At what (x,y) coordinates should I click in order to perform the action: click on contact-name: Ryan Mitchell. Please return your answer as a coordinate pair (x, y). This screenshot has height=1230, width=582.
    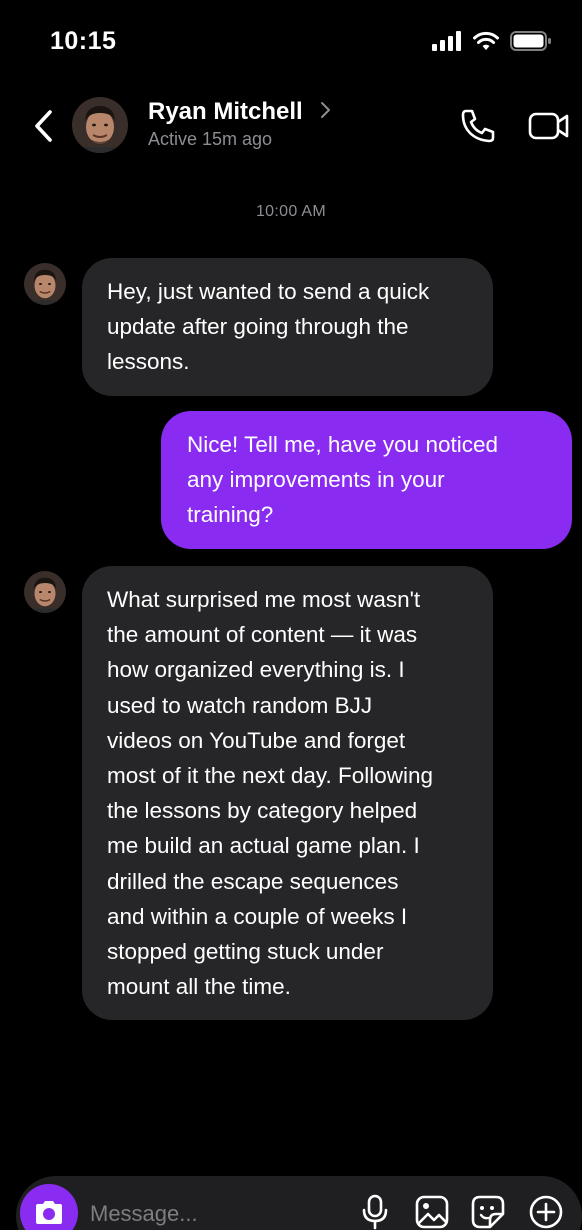
    Looking at the image, I should click on (225, 112).